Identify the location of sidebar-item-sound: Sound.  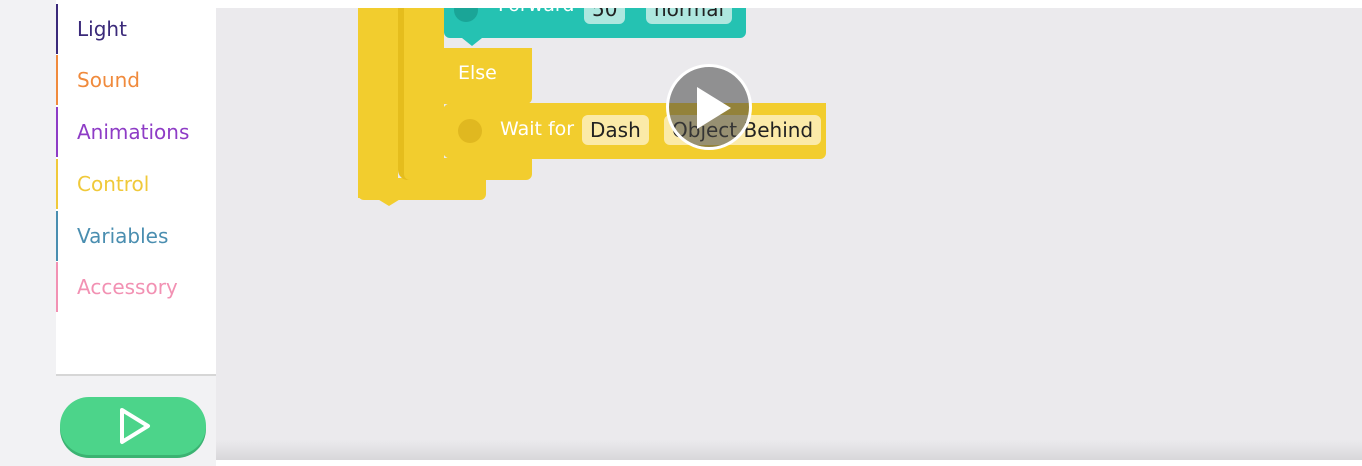
(136, 80).